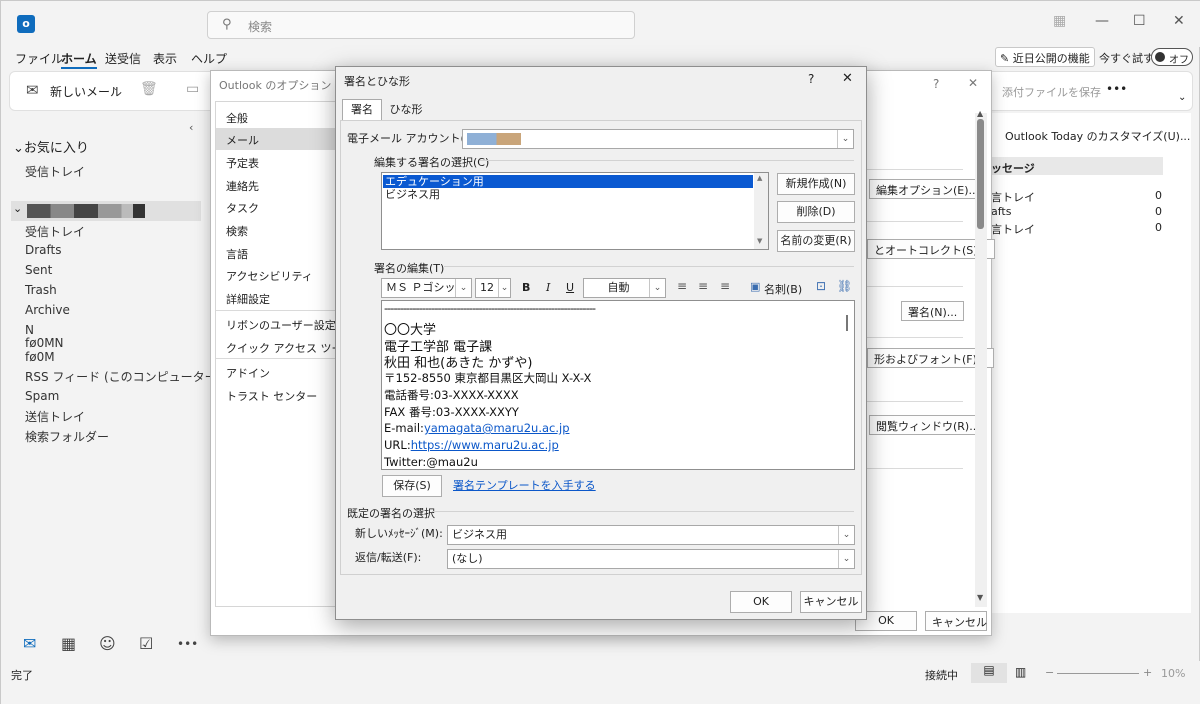 Image resolution: width=1200 pixels, height=704 pixels. What do you see at coordinates (40, 357) in the screenshot?
I see `folder-f0m: fø0M` at bounding box center [40, 357].